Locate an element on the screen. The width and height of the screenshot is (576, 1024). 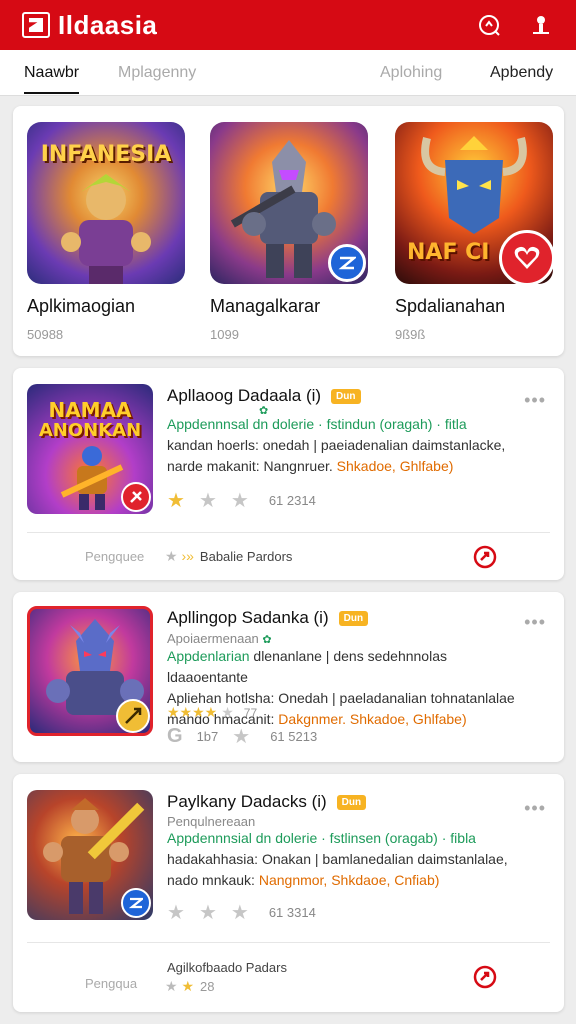
app-art-text: NAMAA is located at coordinates (90, 410).